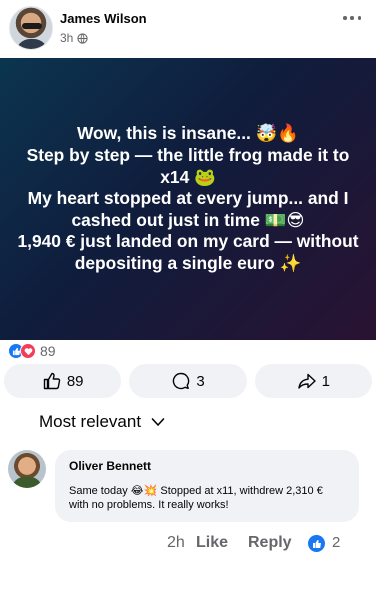  I want to click on comment-bubble-icon, so click(181, 381).